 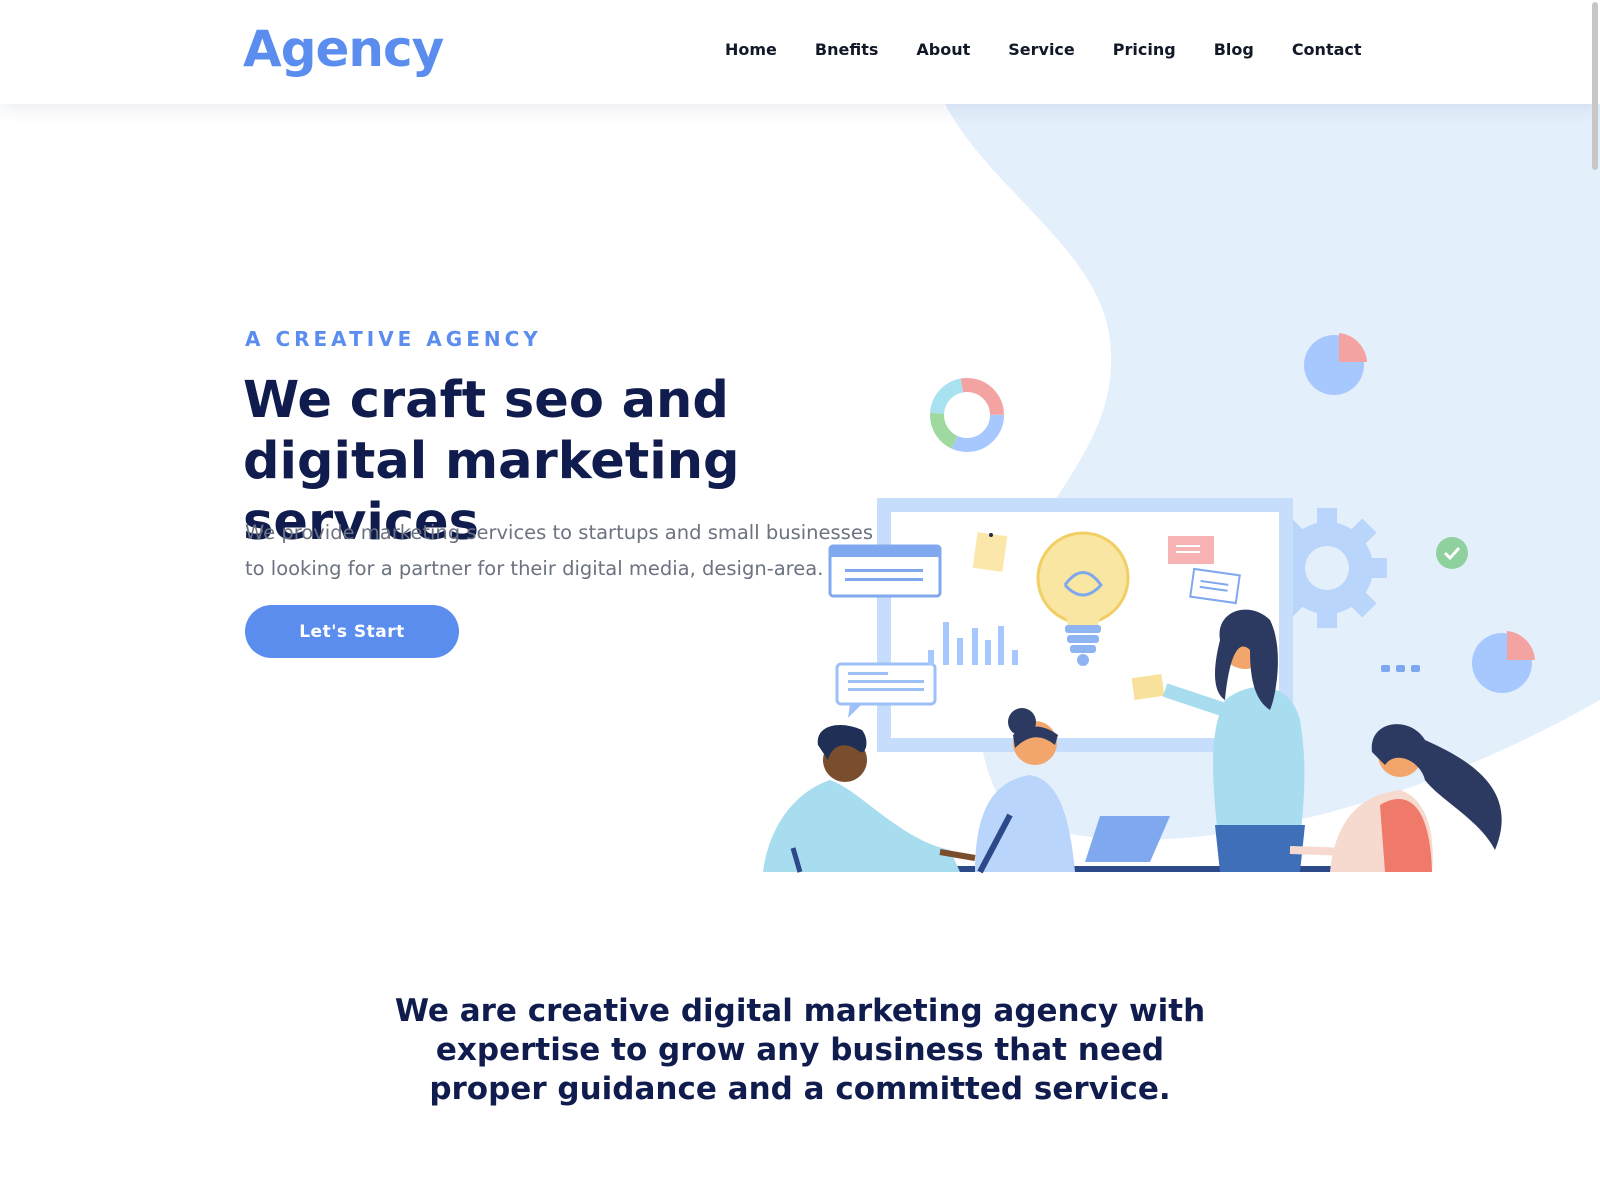 I want to click on logo: Agency, so click(x=343, y=49).